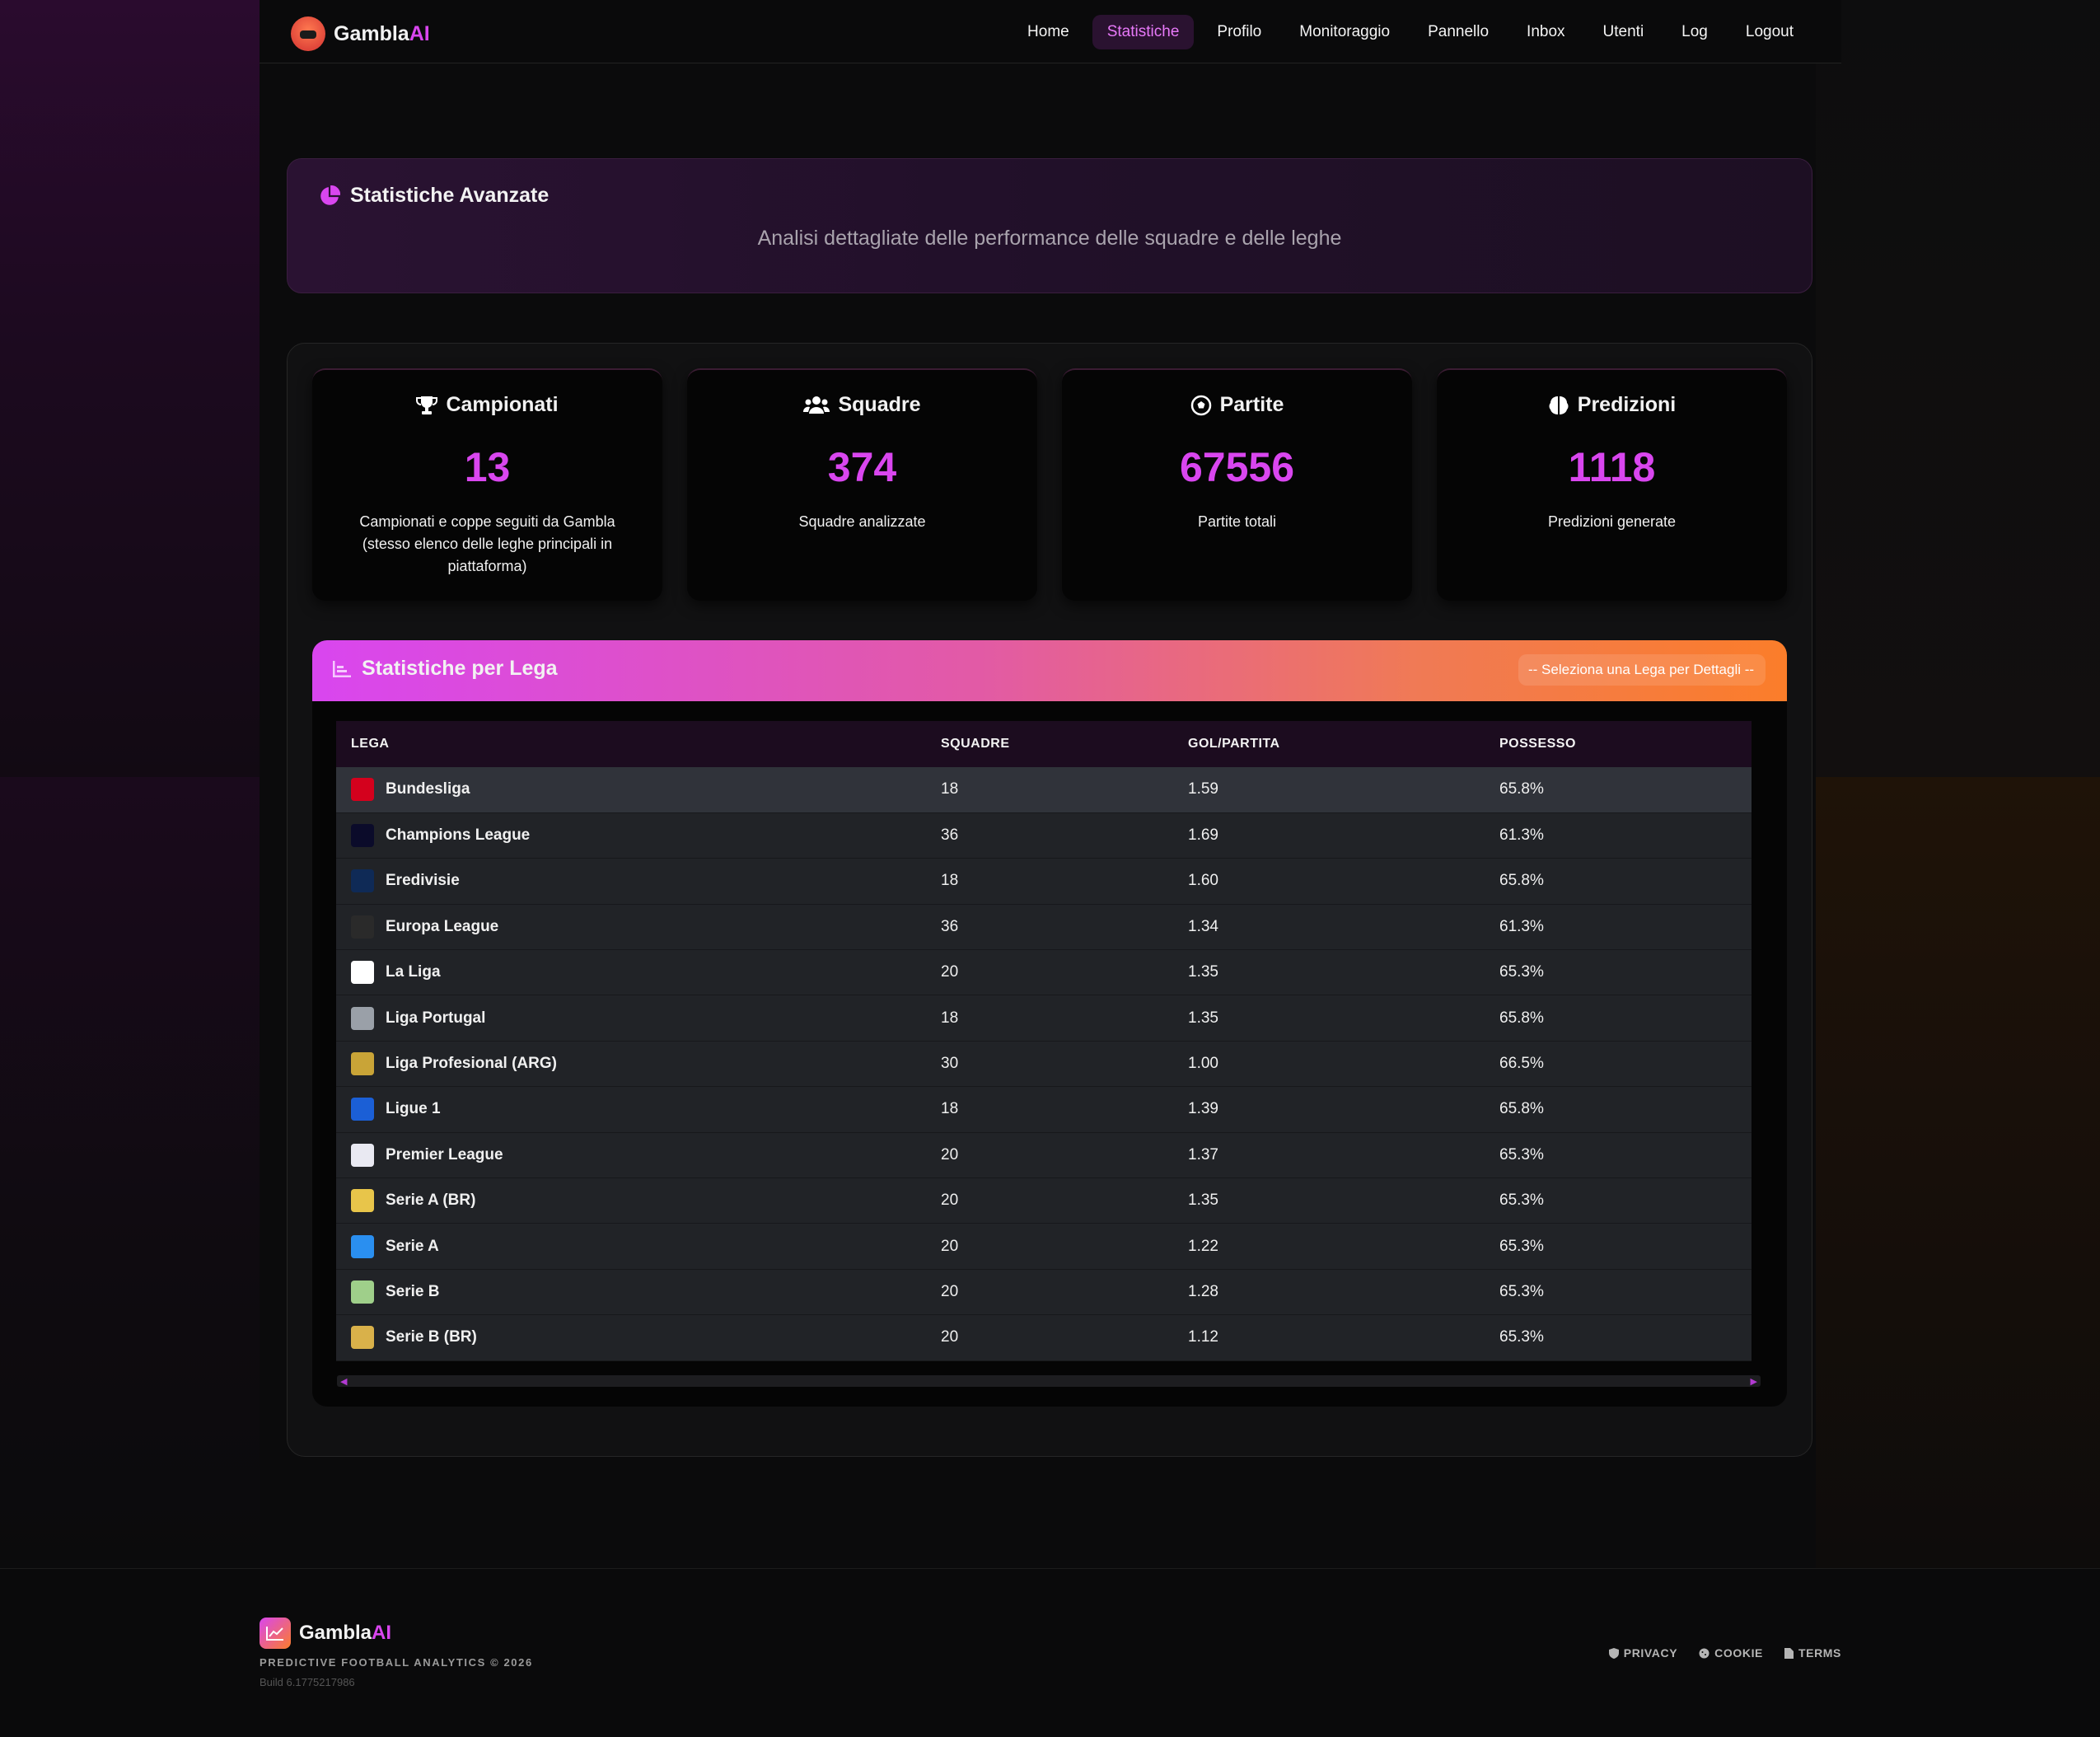 The height and width of the screenshot is (1737, 2100). I want to click on card-value: 374, so click(862, 467).